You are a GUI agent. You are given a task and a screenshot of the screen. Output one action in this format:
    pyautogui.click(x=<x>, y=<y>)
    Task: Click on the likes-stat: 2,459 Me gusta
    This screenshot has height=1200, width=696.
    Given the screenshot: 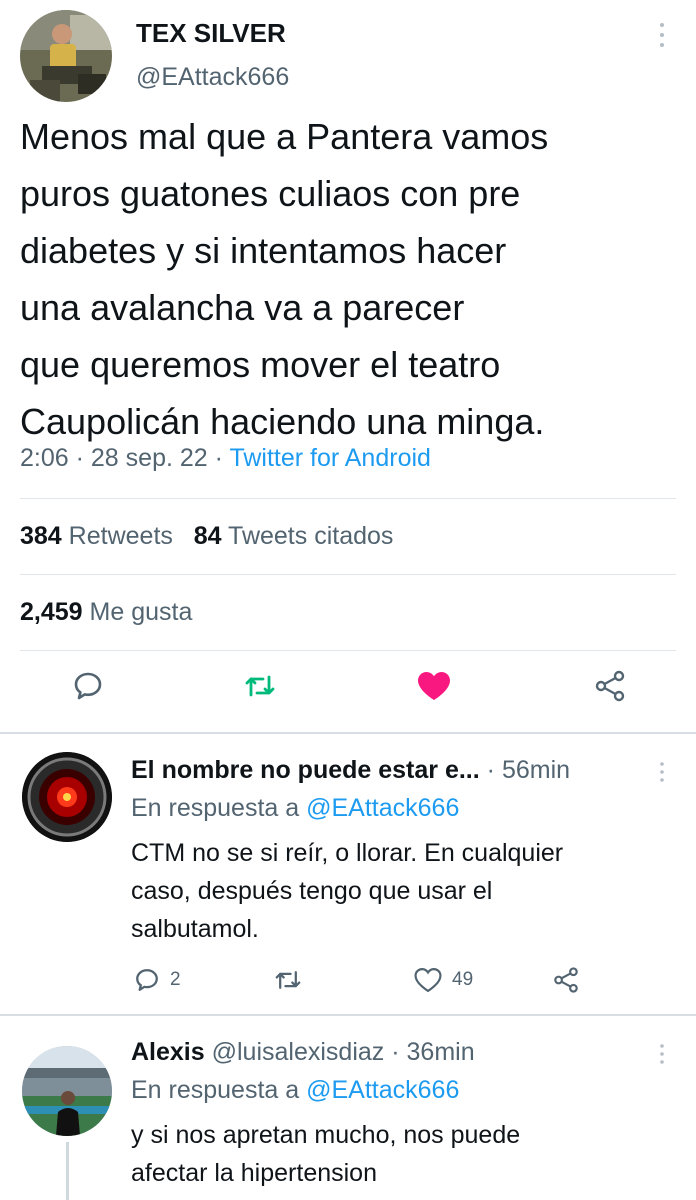 What is the action you would take?
    pyautogui.click(x=106, y=612)
    